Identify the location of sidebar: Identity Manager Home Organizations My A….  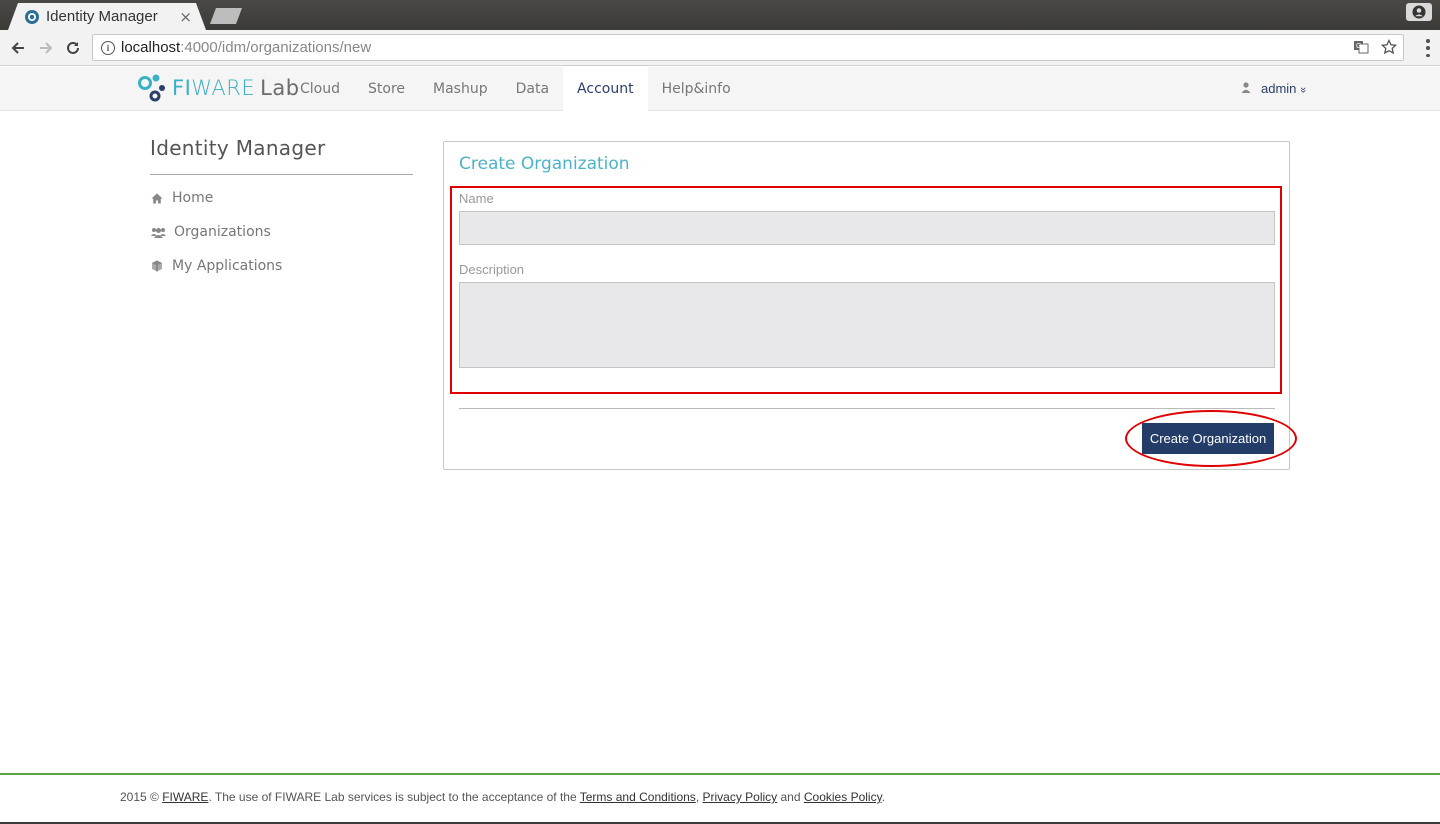
(281, 209).